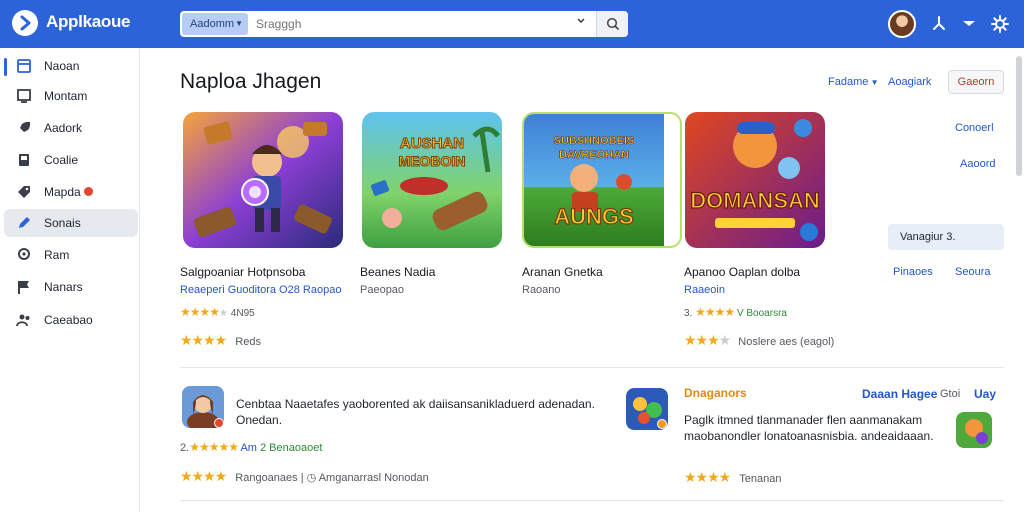 This screenshot has height=512, width=1024. I want to click on tag-icon, so click(24, 192).